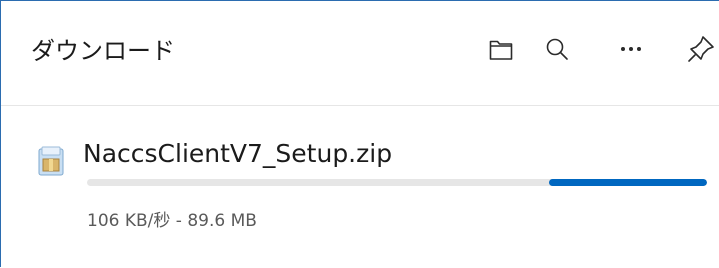 The width and height of the screenshot is (719, 268). I want to click on download-status: 106 KB/秒 - 89.6 MB, so click(172, 221).